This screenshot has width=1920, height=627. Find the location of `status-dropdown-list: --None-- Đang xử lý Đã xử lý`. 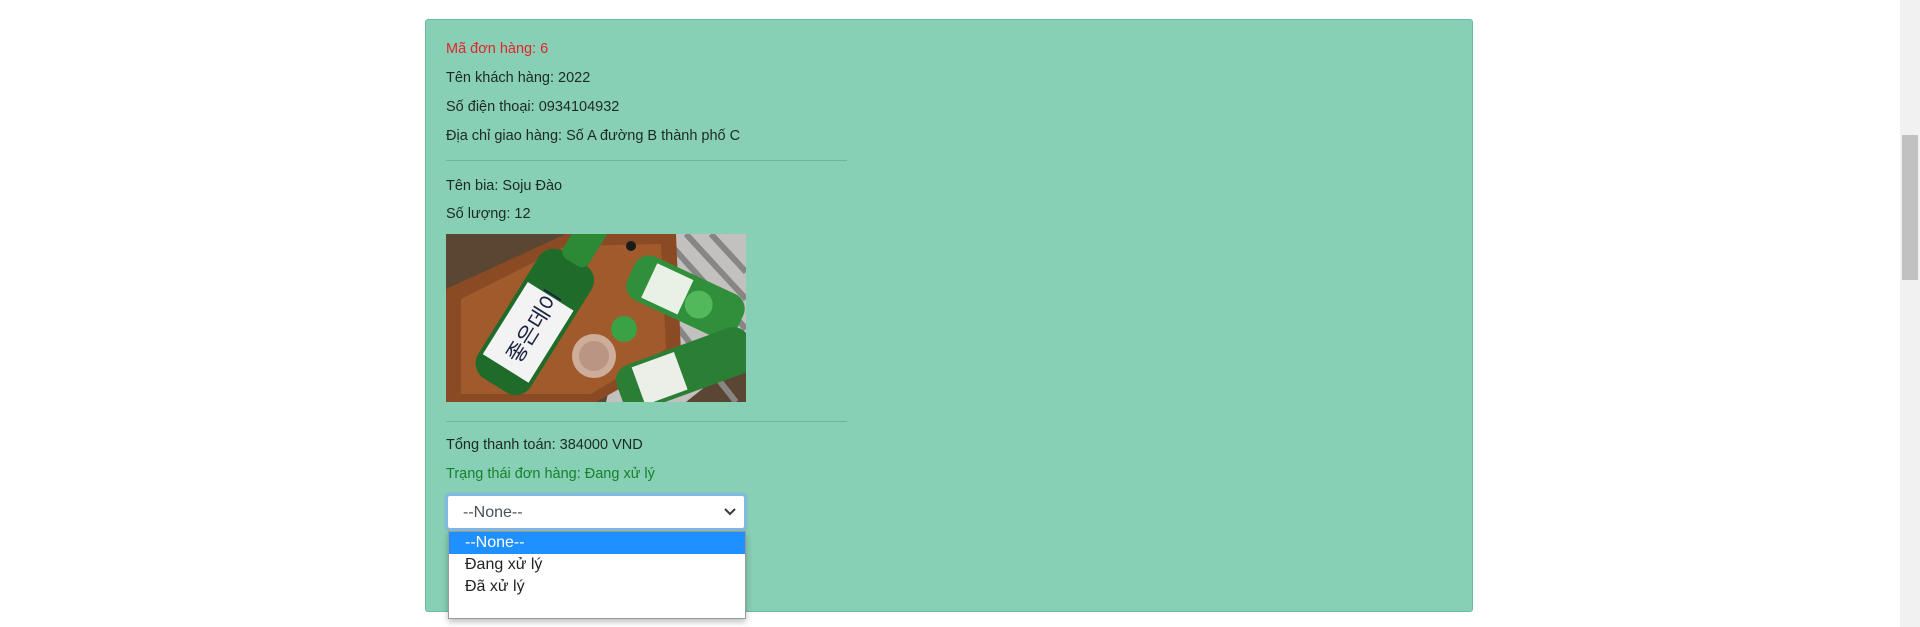

status-dropdown-list: --None-- Đang xử lý Đã xử lý is located at coordinates (597, 575).